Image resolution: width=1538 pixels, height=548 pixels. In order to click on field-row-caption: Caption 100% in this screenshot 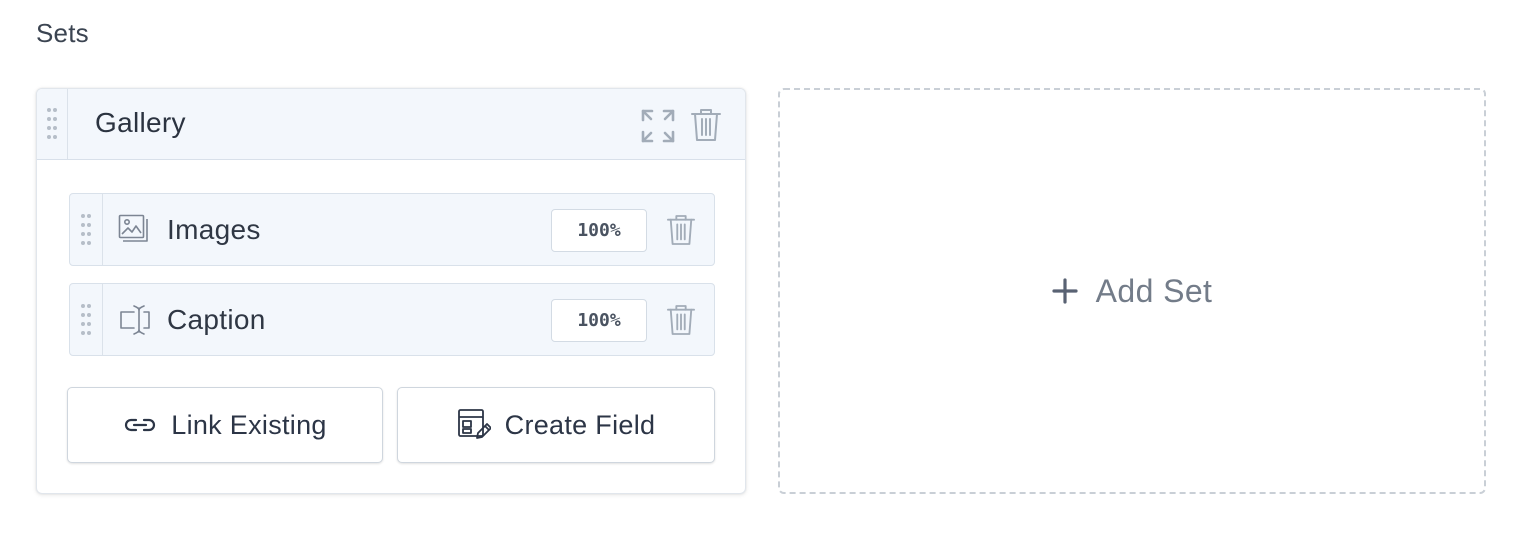, I will do `click(392, 319)`.